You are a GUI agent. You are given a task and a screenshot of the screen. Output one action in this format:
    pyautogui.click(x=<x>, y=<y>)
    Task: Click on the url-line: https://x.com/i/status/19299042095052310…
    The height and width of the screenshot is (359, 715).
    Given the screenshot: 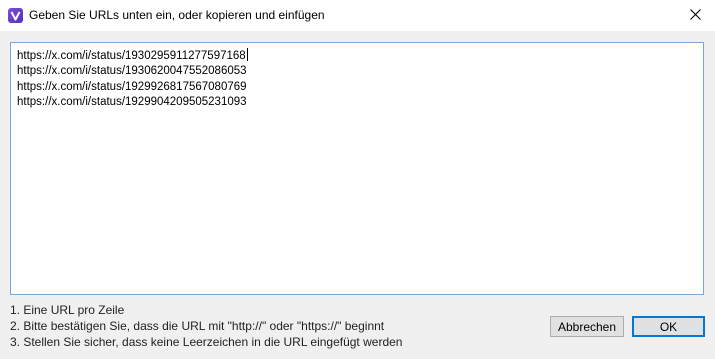 What is the action you would take?
    pyautogui.click(x=132, y=101)
    